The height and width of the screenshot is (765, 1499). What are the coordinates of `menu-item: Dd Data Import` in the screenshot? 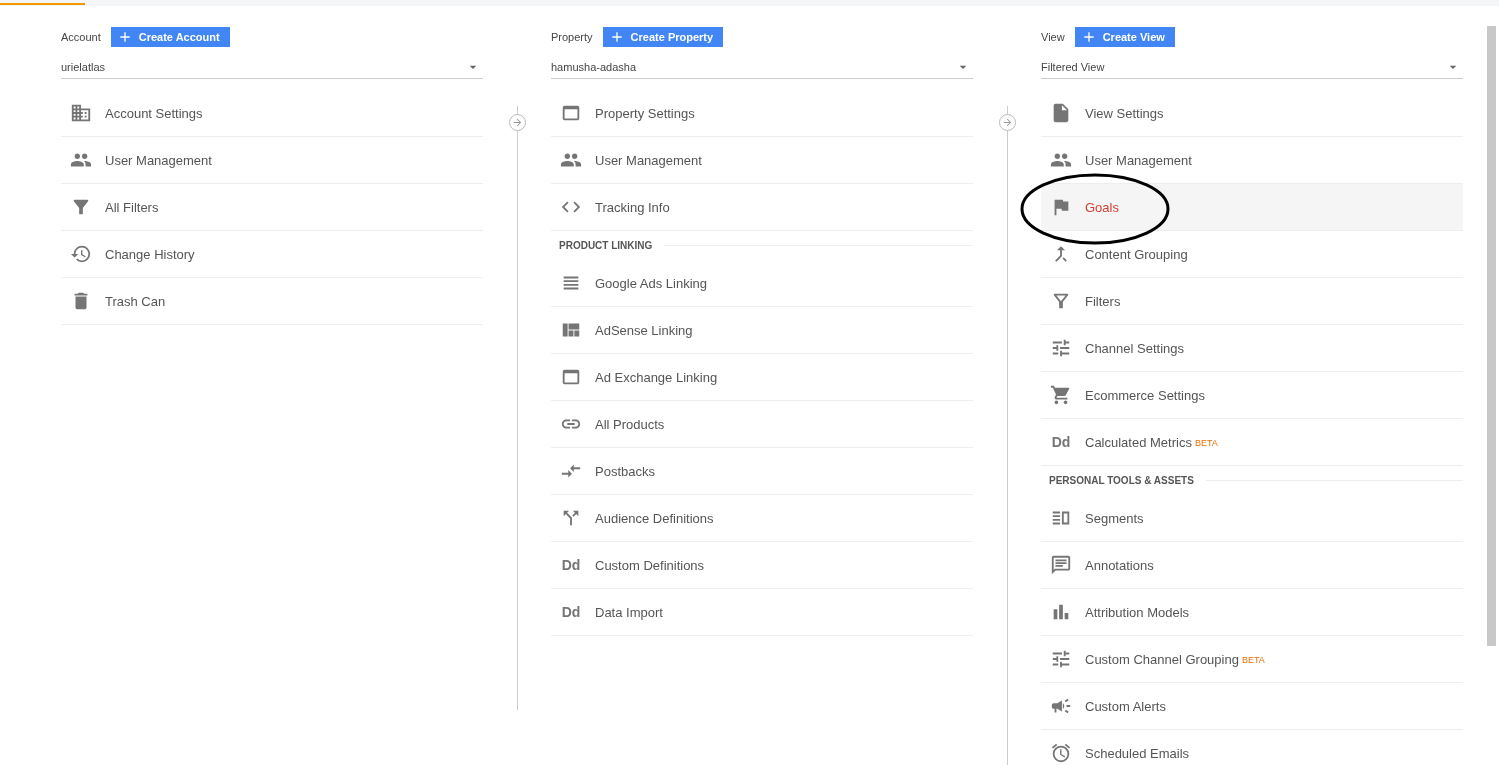 It's located at (762, 612).